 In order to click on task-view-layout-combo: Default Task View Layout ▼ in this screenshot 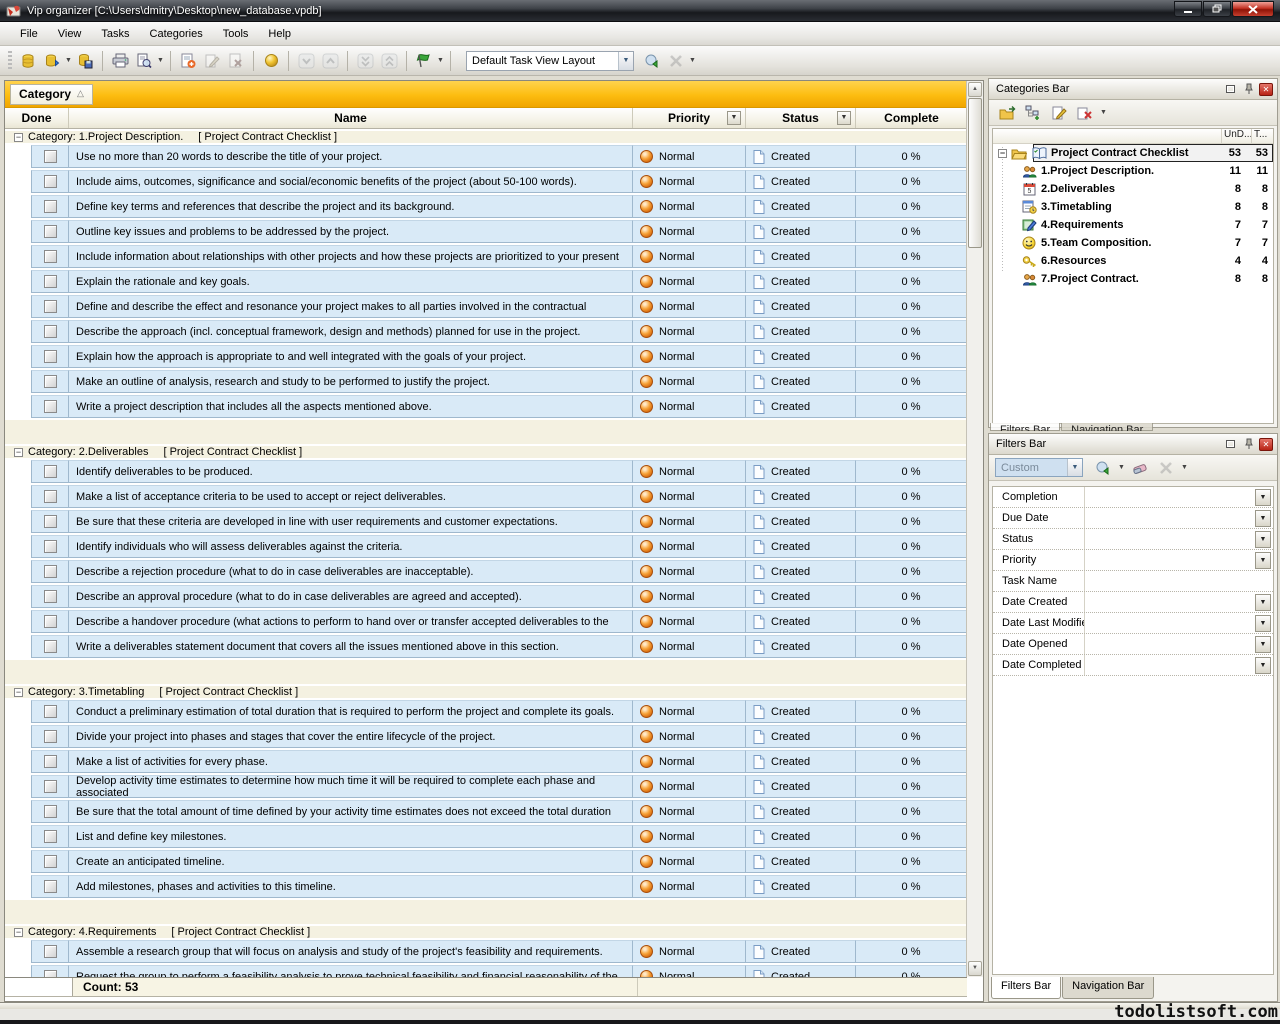, I will do `click(550, 60)`.